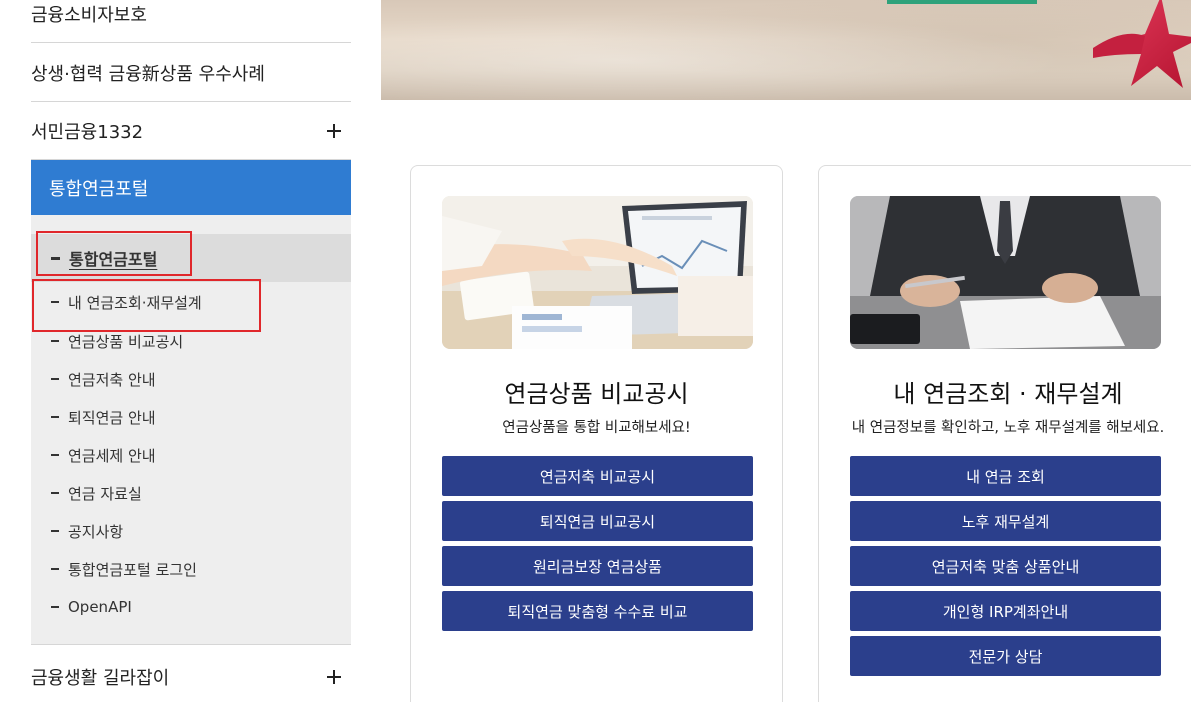  What do you see at coordinates (191, 607) in the screenshot?
I see `submenu-item-openapi: OpenAPI` at bounding box center [191, 607].